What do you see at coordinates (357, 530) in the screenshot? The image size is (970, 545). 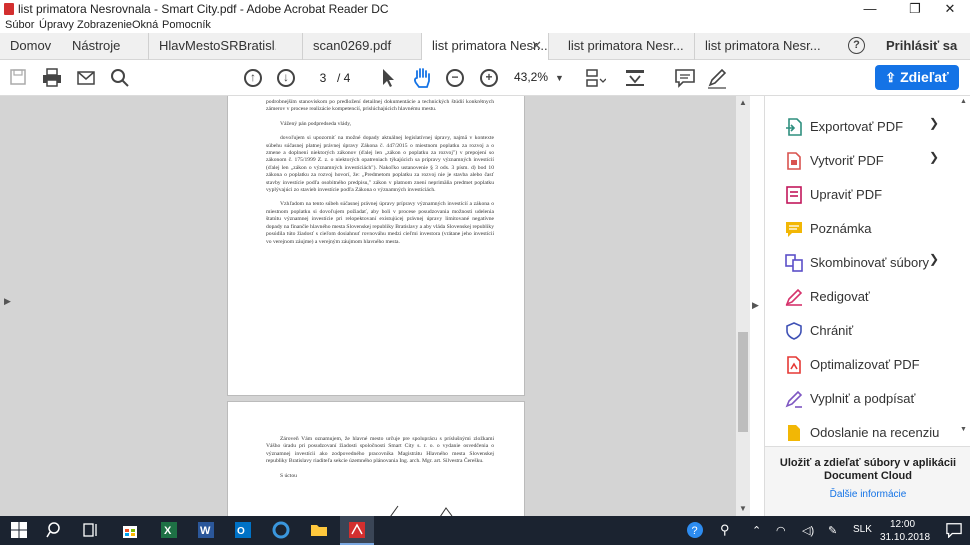 I see `acrobat-taskbar-button` at bounding box center [357, 530].